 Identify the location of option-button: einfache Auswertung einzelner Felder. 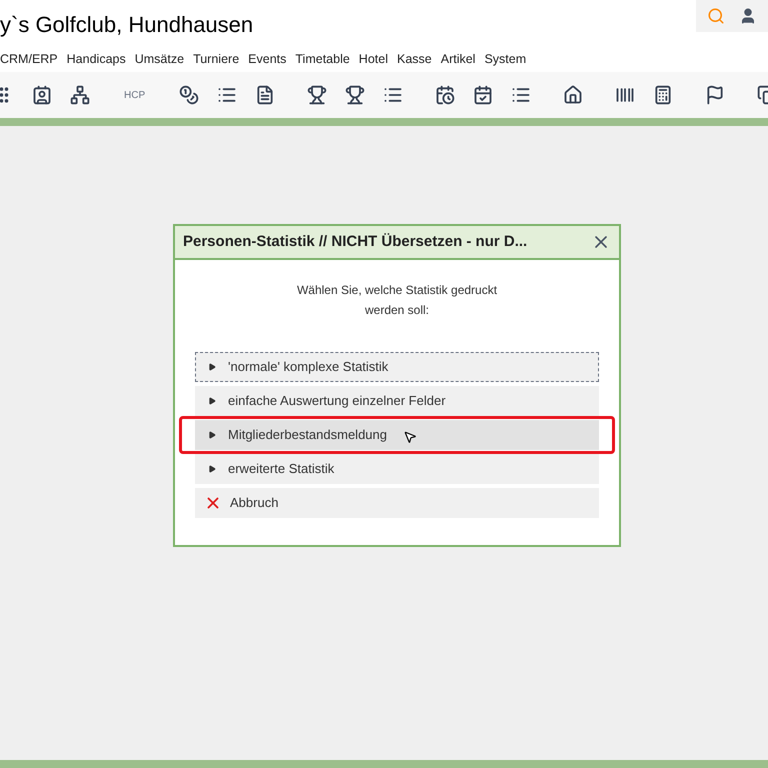
(397, 401).